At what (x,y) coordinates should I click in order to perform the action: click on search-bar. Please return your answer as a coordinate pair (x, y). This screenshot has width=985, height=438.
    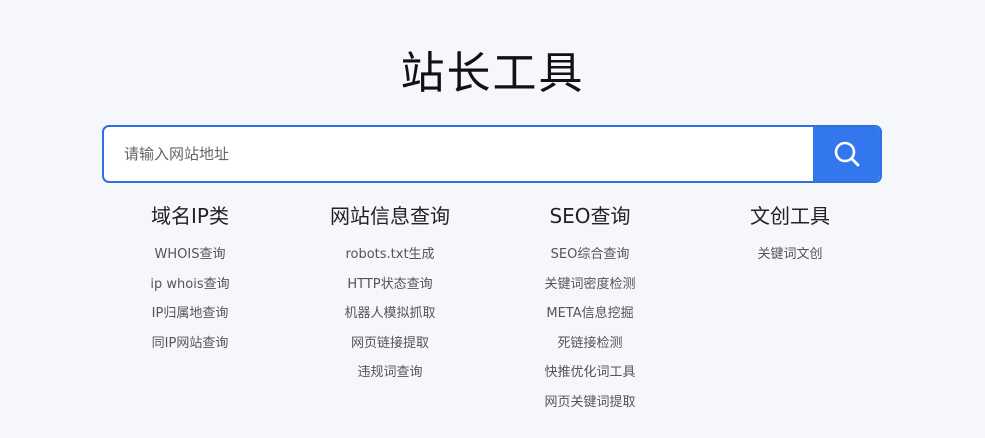
    Looking at the image, I should click on (492, 154).